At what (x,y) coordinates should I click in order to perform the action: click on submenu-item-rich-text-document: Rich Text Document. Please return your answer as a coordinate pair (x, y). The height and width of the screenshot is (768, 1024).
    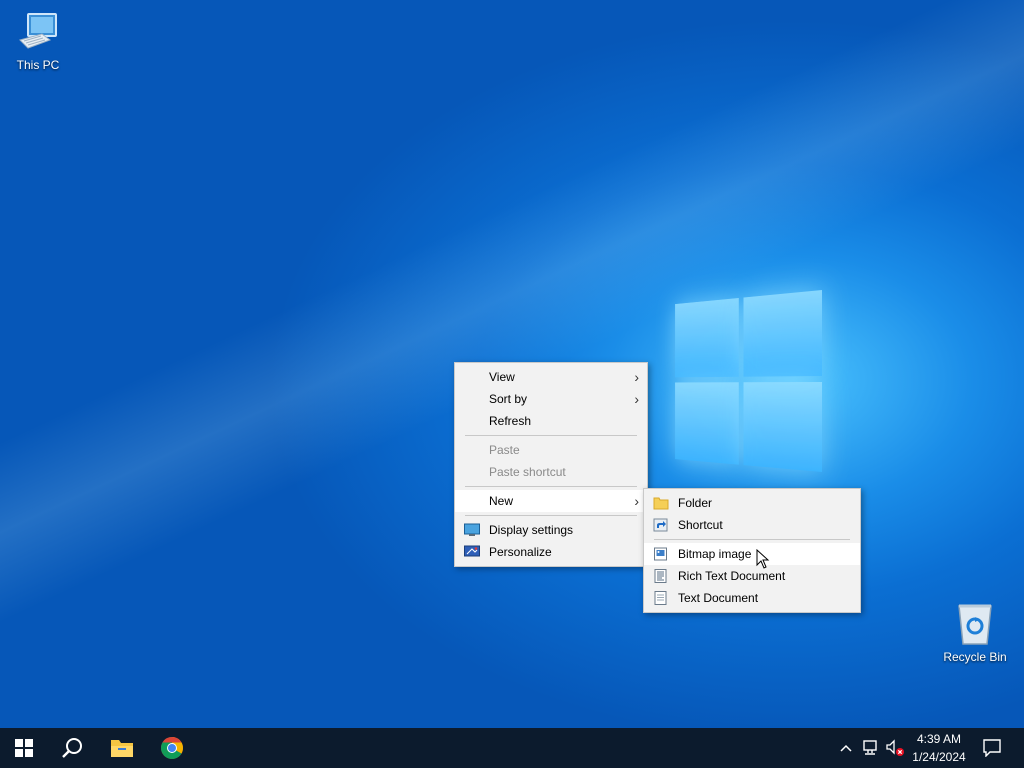
    Looking at the image, I should click on (752, 576).